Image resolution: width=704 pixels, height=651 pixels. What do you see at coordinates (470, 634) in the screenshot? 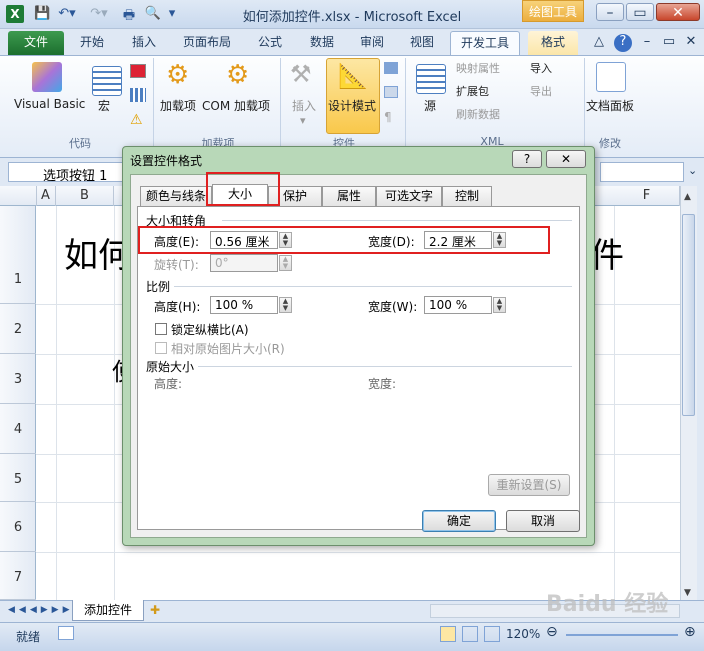
I see `page-layout-view-icon` at bounding box center [470, 634].